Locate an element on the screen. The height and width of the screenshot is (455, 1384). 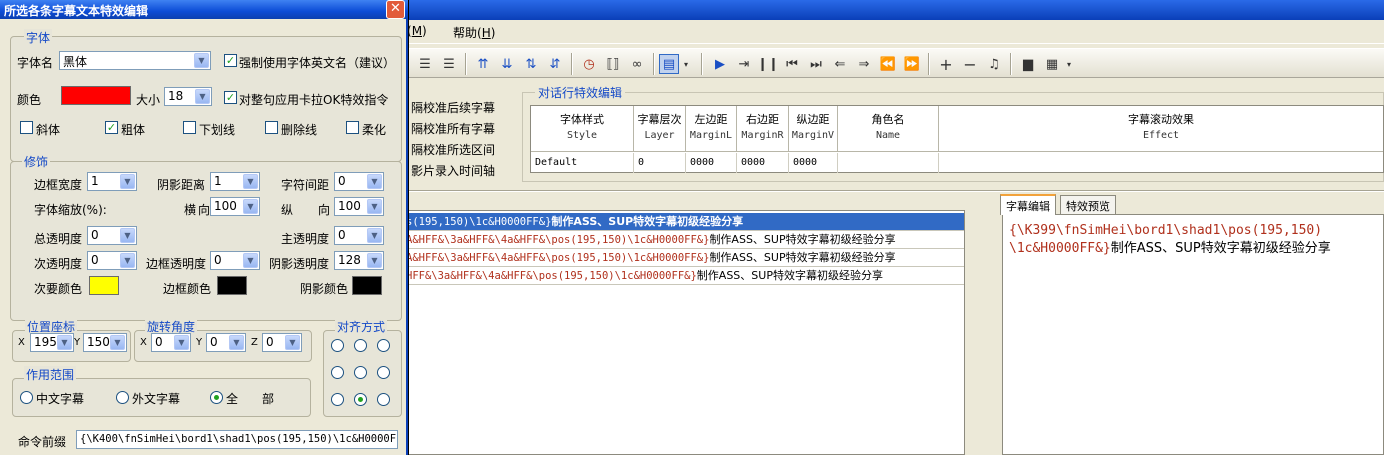
karaoke-checkbox: ✓ is located at coordinates (230, 97).